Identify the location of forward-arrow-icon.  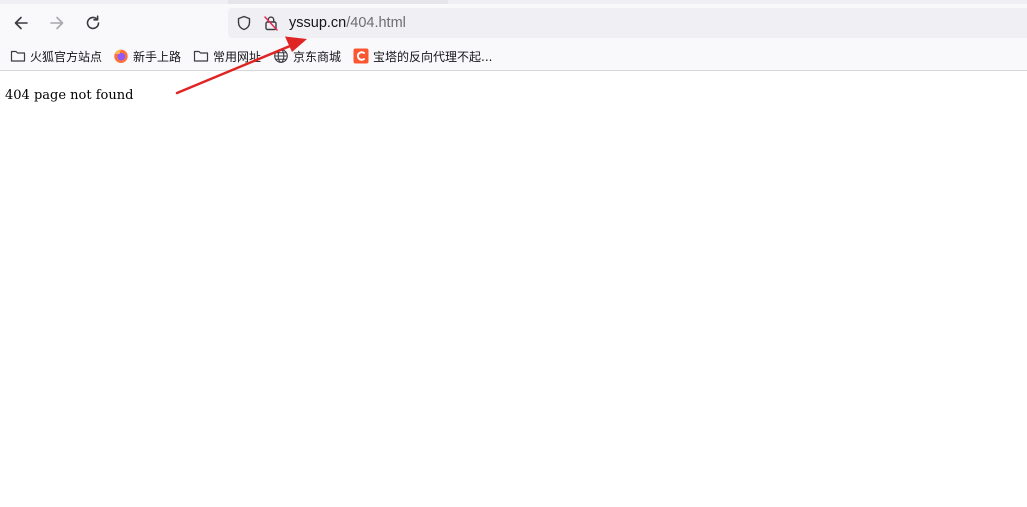
(57, 23).